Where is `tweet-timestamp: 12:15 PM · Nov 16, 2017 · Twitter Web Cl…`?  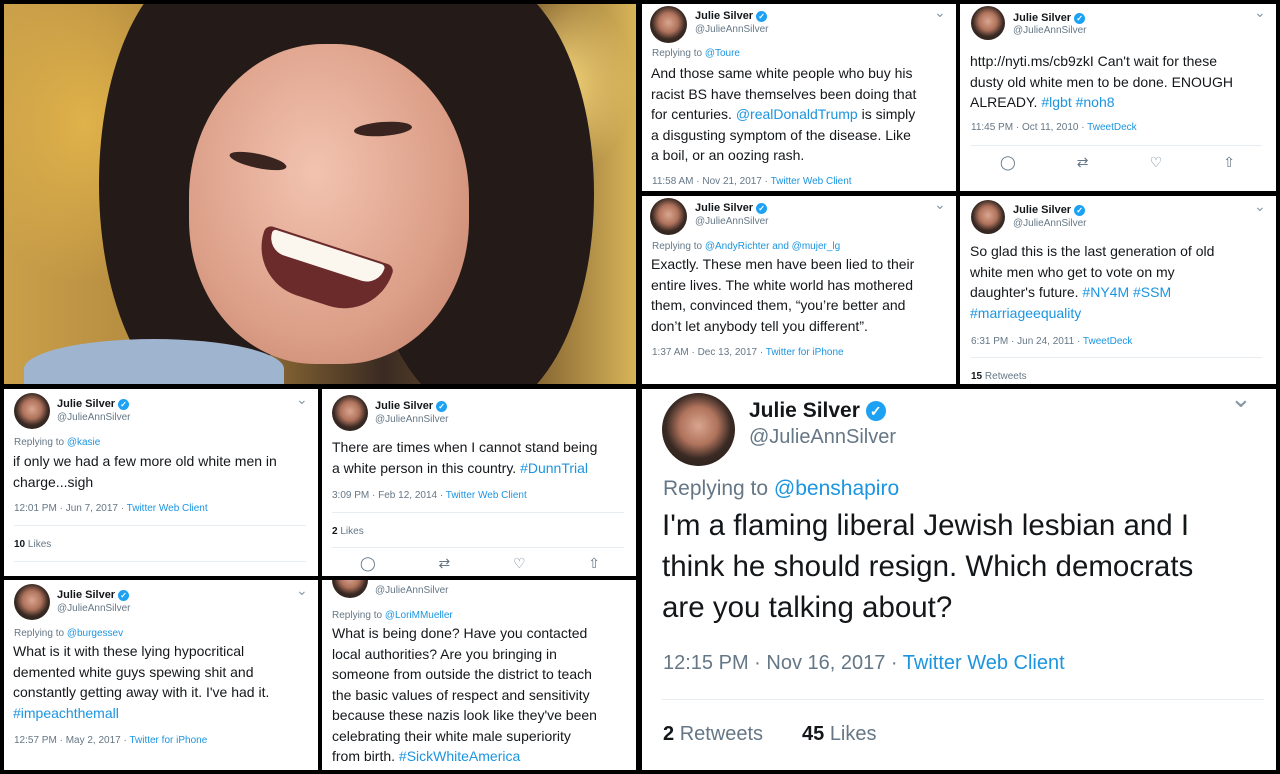 tweet-timestamp: 12:15 PM · Nov 16, 2017 · Twitter Web Cl… is located at coordinates (864, 663).